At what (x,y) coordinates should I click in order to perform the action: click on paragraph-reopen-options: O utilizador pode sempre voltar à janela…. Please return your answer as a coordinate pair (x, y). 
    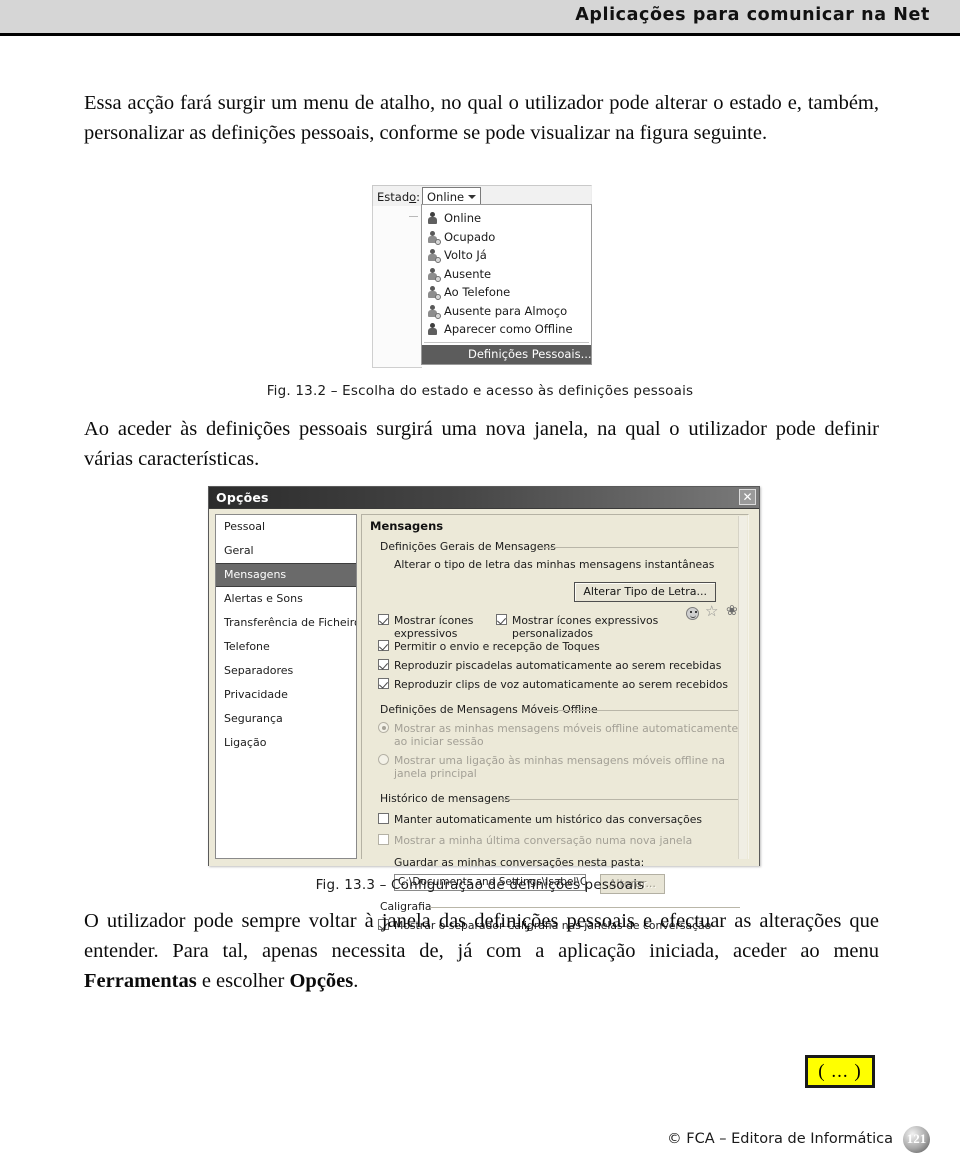
    Looking at the image, I should click on (481, 951).